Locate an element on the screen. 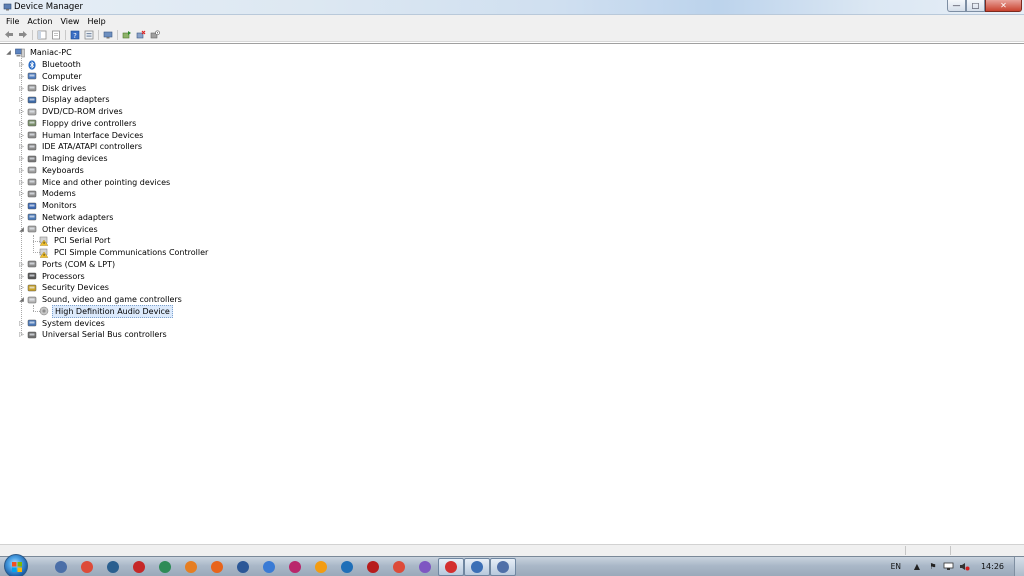  opera-icon is located at coordinates (139, 567).